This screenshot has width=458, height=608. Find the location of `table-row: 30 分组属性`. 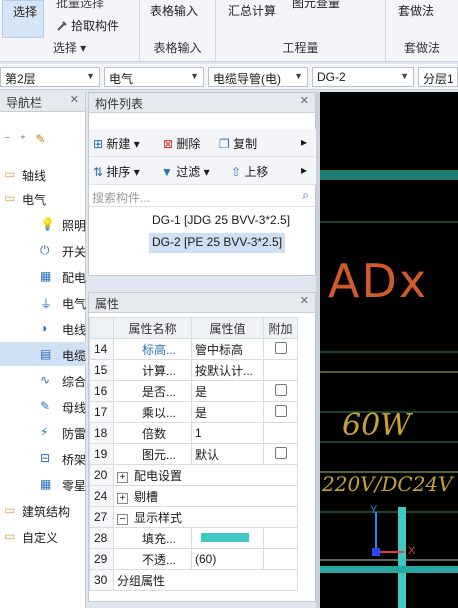

table-row: 30 分组属性 is located at coordinates (193, 580).